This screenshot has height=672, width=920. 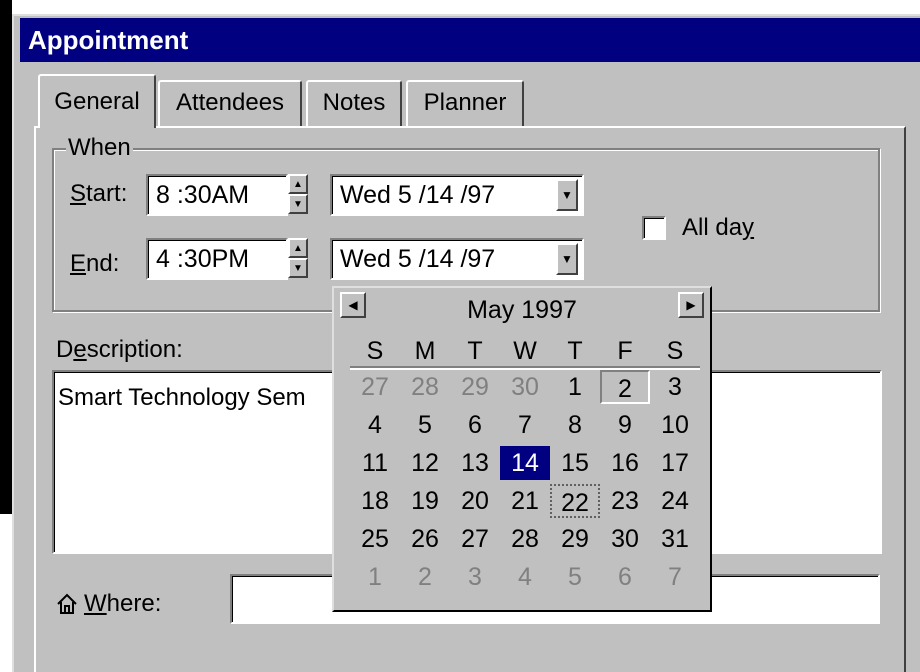 What do you see at coordinates (475, 501) in the screenshot?
I see `calendar-day: 20` at bounding box center [475, 501].